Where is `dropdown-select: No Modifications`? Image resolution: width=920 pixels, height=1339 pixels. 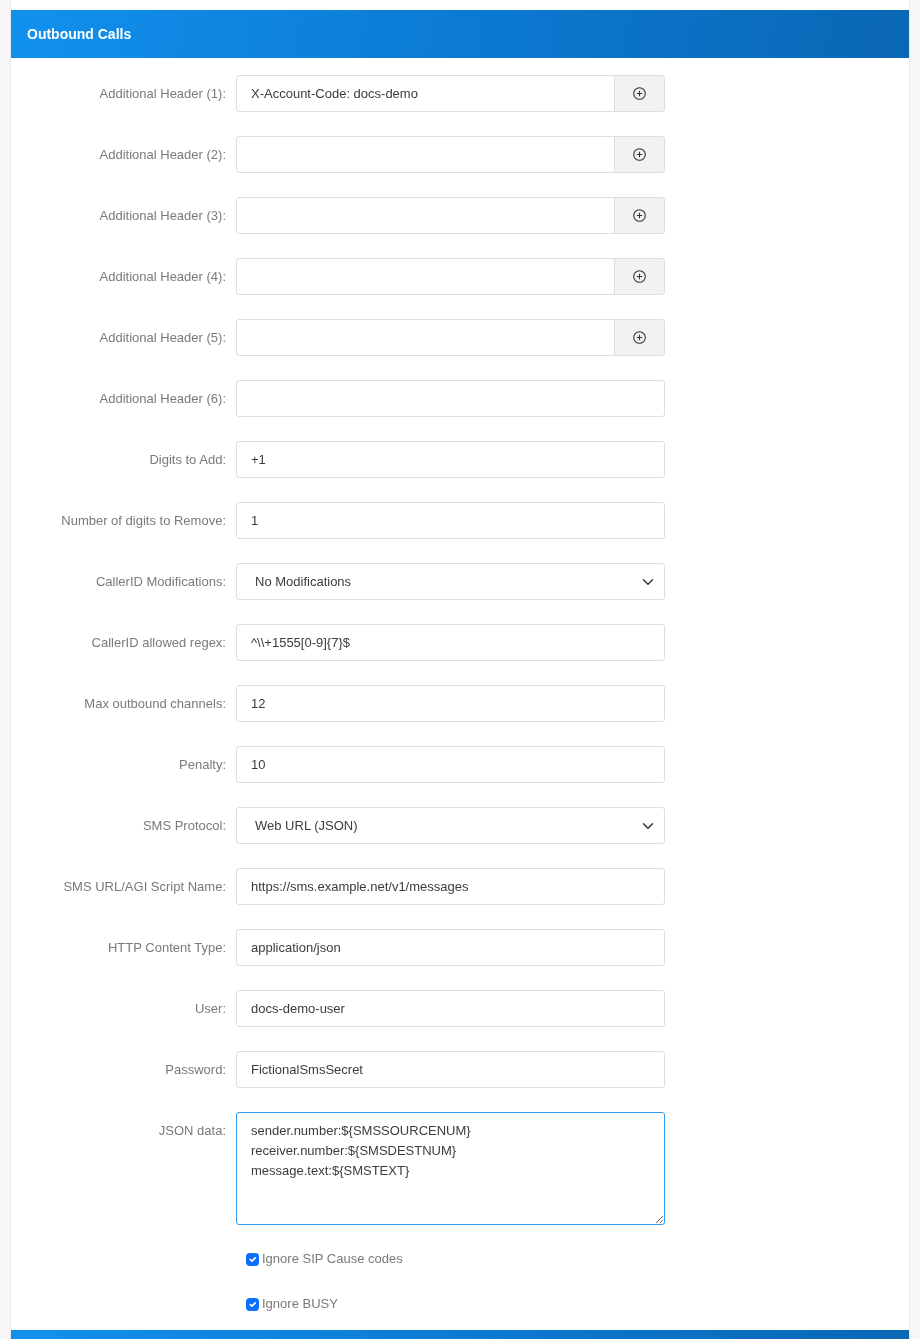 dropdown-select: No Modifications is located at coordinates (450, 581).